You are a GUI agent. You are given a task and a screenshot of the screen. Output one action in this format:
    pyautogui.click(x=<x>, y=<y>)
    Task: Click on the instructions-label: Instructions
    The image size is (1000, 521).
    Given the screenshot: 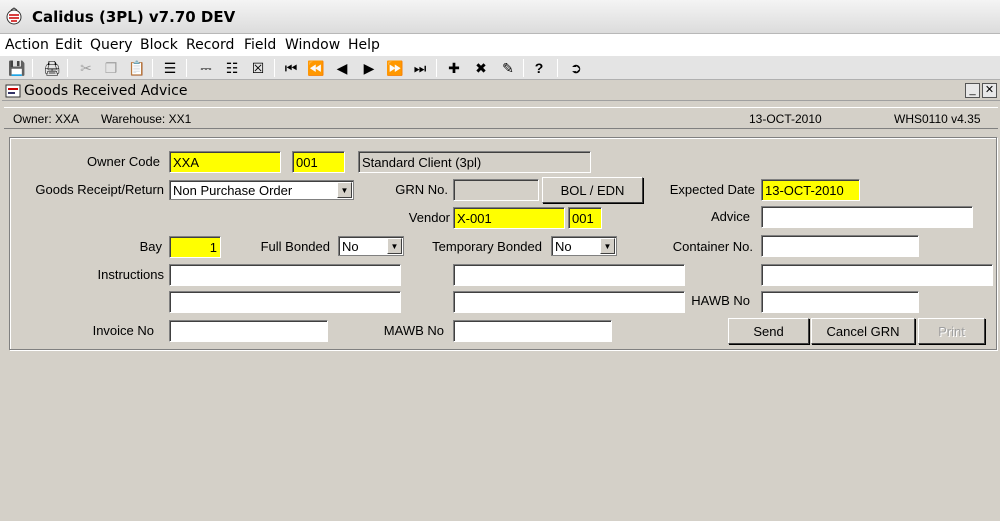 What is the action you would take?
    pyautogui.click(x=130, y=274)
    